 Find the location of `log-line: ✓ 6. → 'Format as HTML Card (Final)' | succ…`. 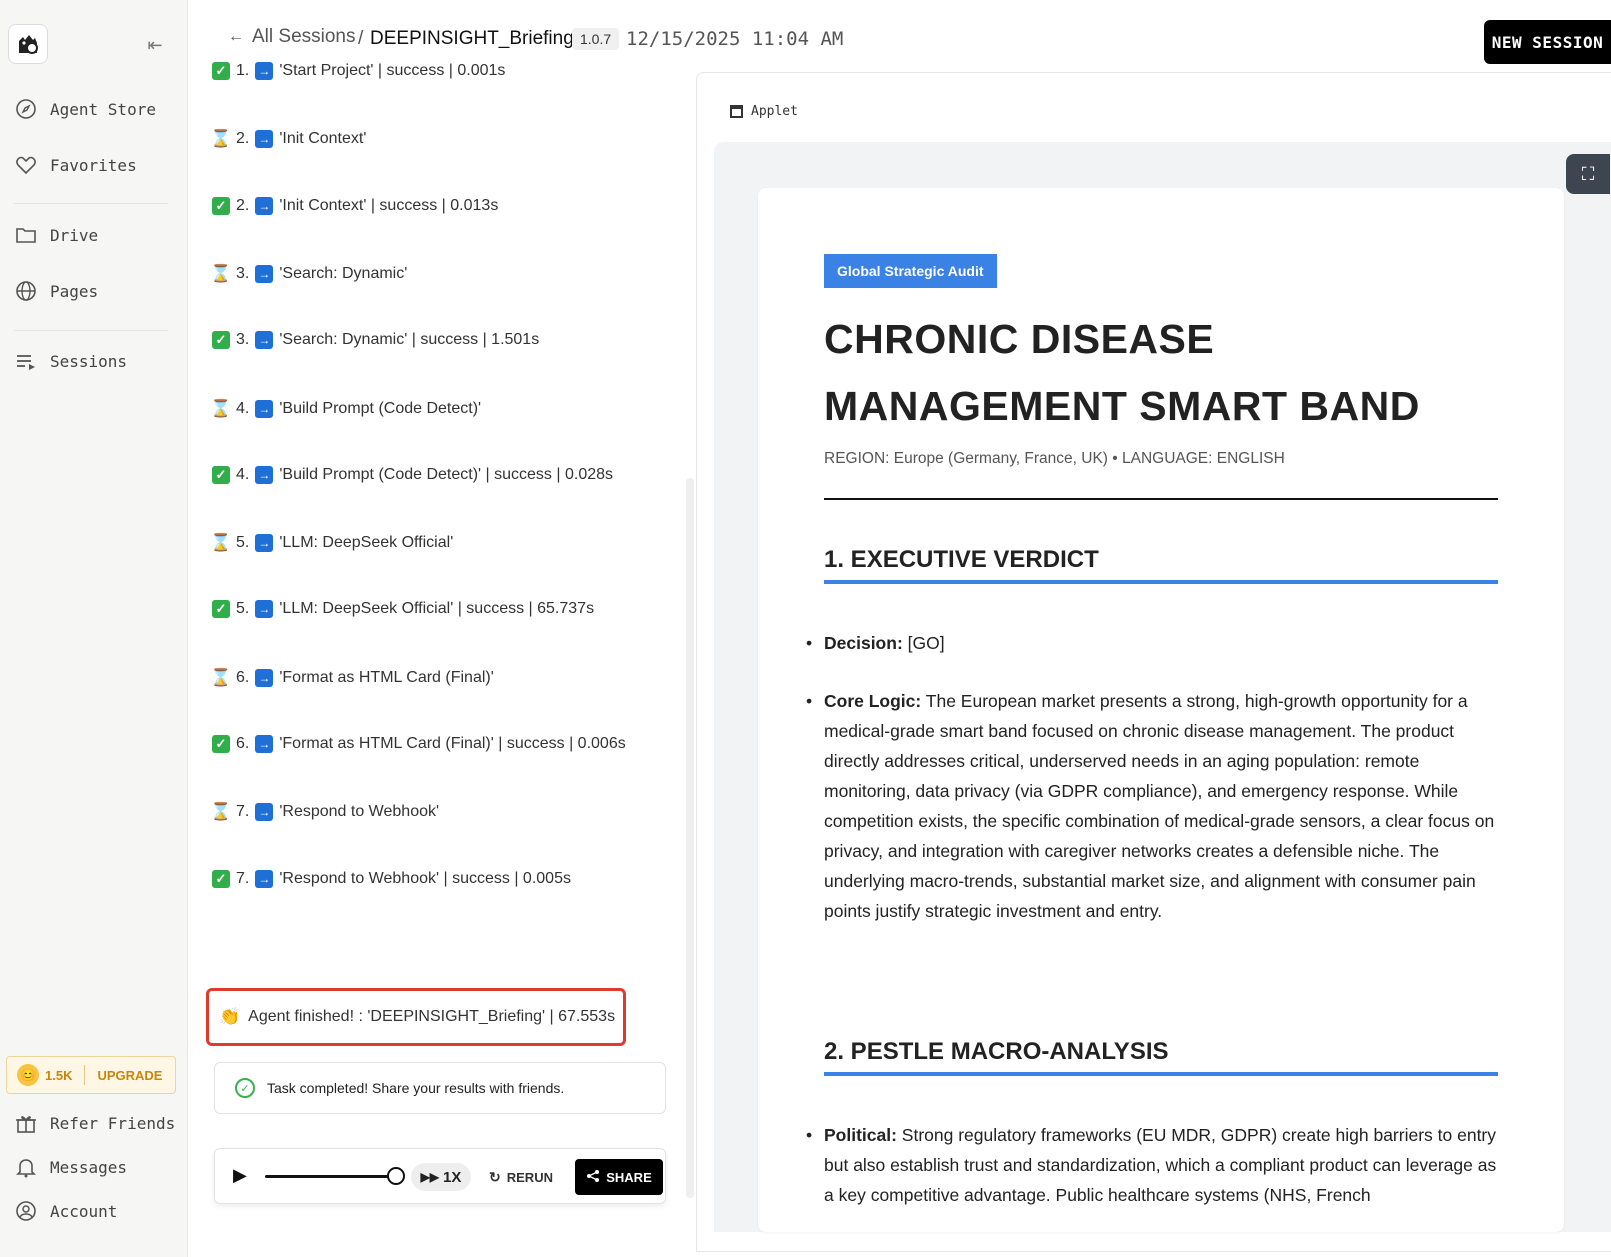

log-line: ✓ 6. → 'Format as HTML Card (Final)' | succ… is located at coordinates (419, 744).